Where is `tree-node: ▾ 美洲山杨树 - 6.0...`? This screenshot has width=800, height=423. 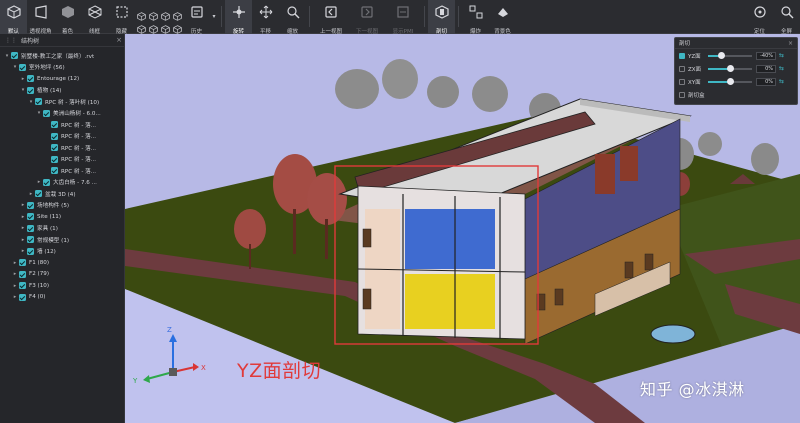 tree-node: ▾ 美洲山杨树 - 6.0... is located at coordinates (62, 114).